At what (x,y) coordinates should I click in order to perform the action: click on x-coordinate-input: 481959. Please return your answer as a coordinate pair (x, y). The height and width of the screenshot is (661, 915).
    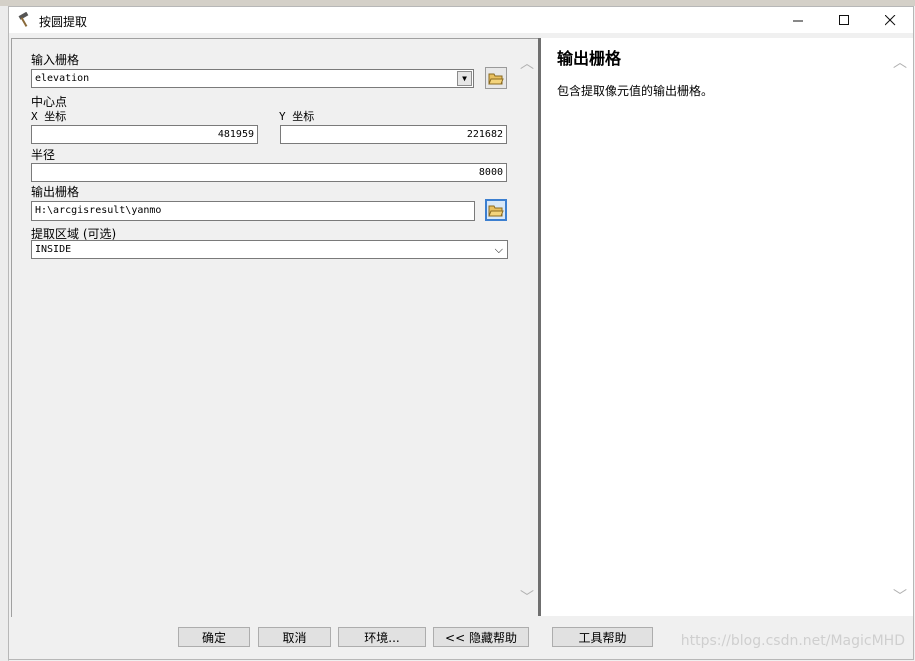
    Looking at the image, I should click on (144, 134).